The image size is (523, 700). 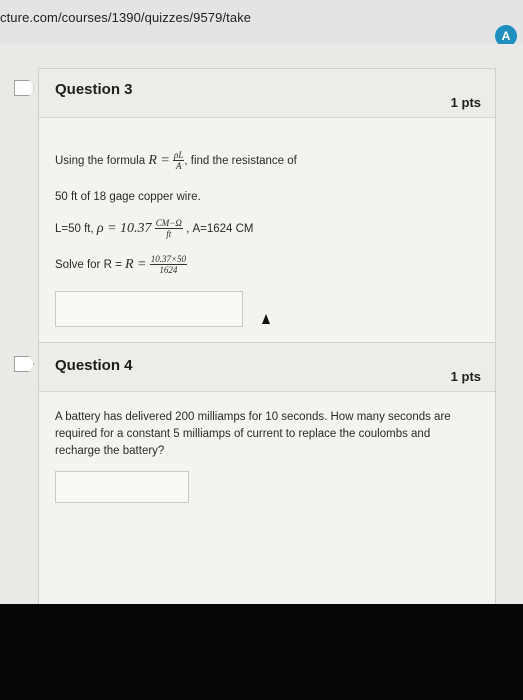 I want to click on question-4-header: Question 4 1 pts, so click(x=267, y=367).